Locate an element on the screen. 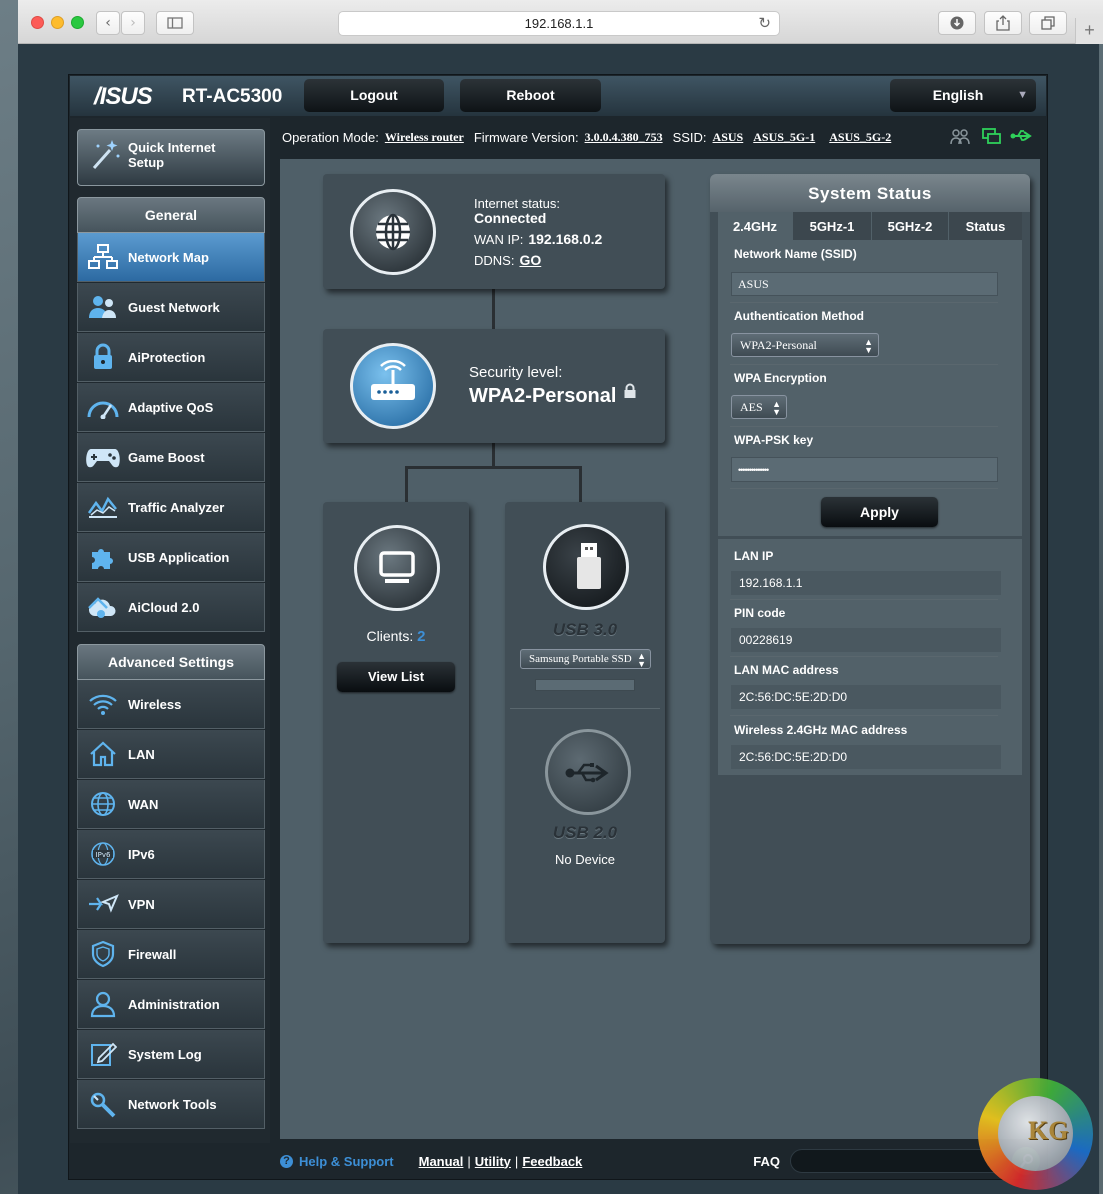 This screenshot has height=1194, width=1103. sidebar-item-label: System Log is located at coordinates (165, 1054).